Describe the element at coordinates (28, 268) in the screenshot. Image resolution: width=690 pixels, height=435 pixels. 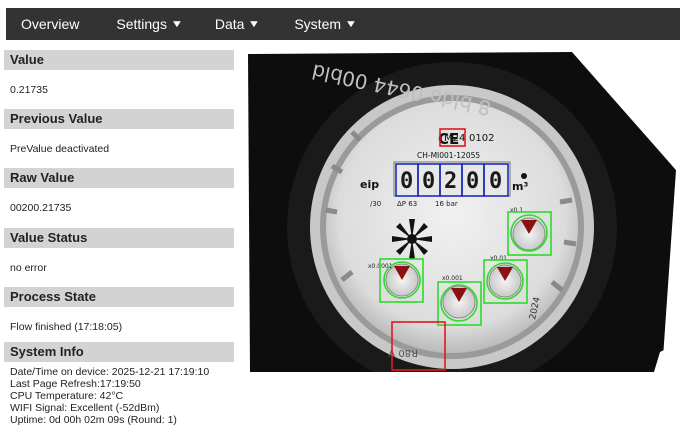
I see `value-status-text: no error` at that location.